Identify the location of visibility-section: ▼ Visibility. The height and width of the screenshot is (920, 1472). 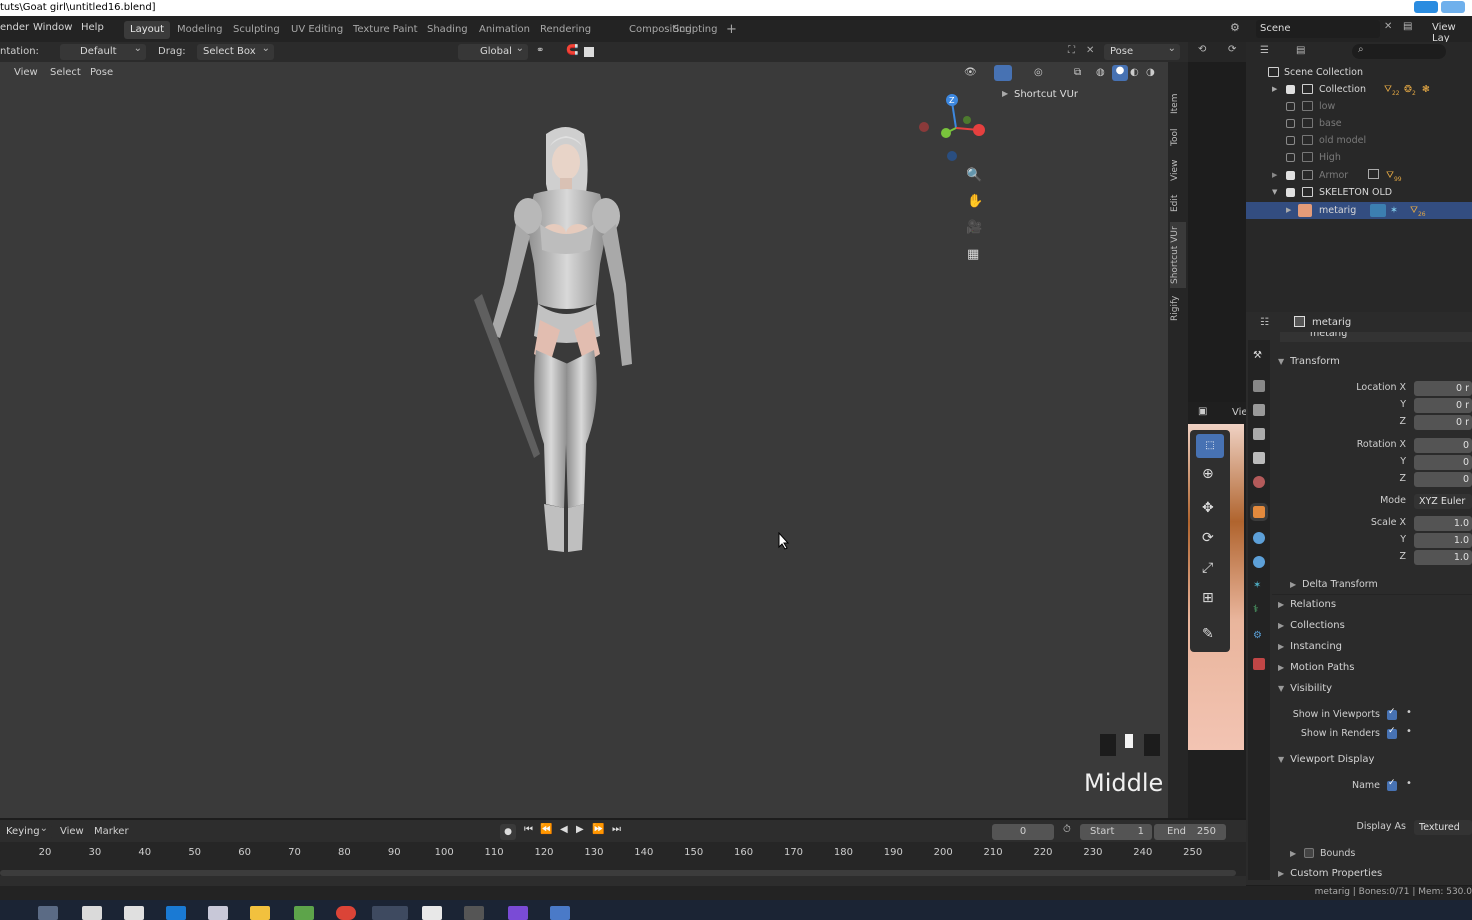
(1305, 688).